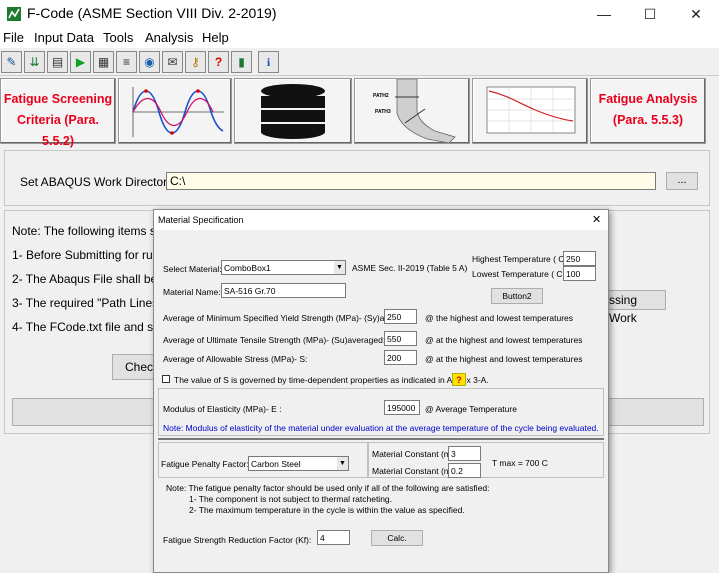 This screenshot has width=719, height=573. Describe the element at coordinates (205, 464) in the screenshot. I see `penalty-label: Fatigue Penalty Factor:` at that location.